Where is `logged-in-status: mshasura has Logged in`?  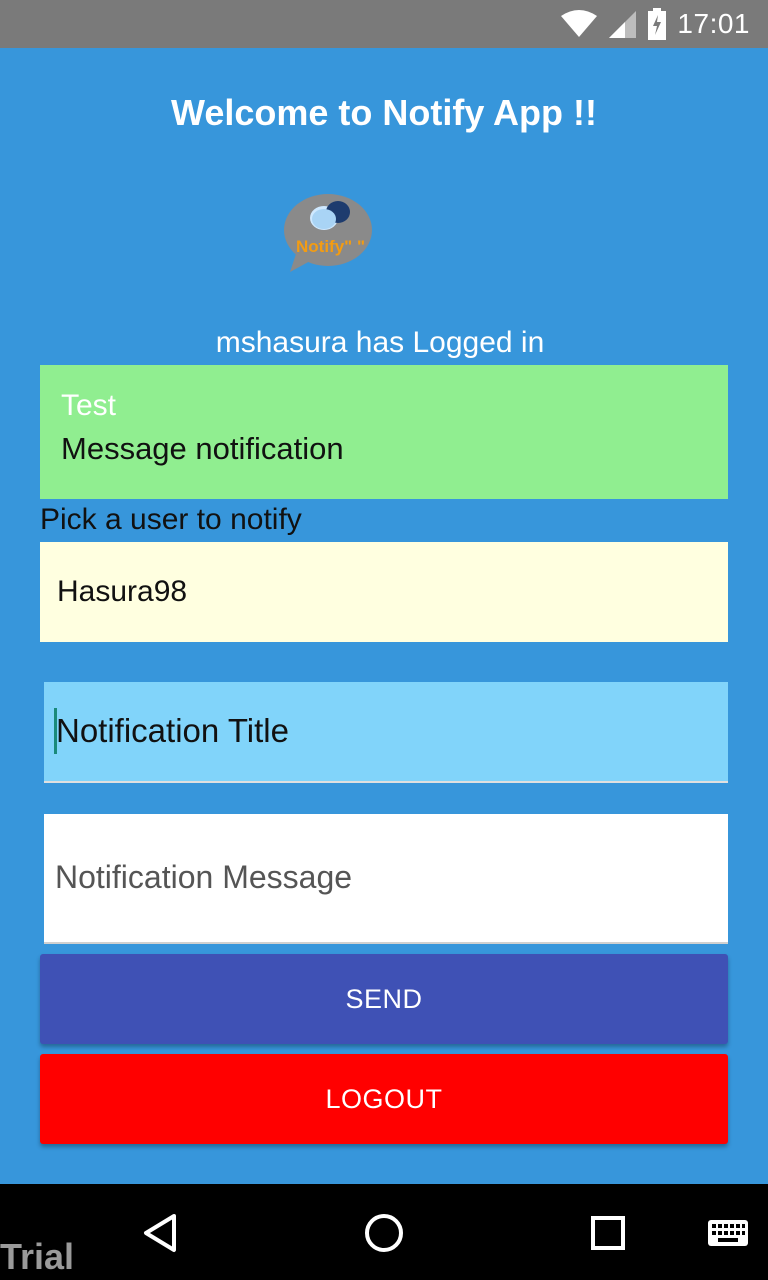
logged-in-status: mshasura has Logged in is located at coordinates (380, 342).